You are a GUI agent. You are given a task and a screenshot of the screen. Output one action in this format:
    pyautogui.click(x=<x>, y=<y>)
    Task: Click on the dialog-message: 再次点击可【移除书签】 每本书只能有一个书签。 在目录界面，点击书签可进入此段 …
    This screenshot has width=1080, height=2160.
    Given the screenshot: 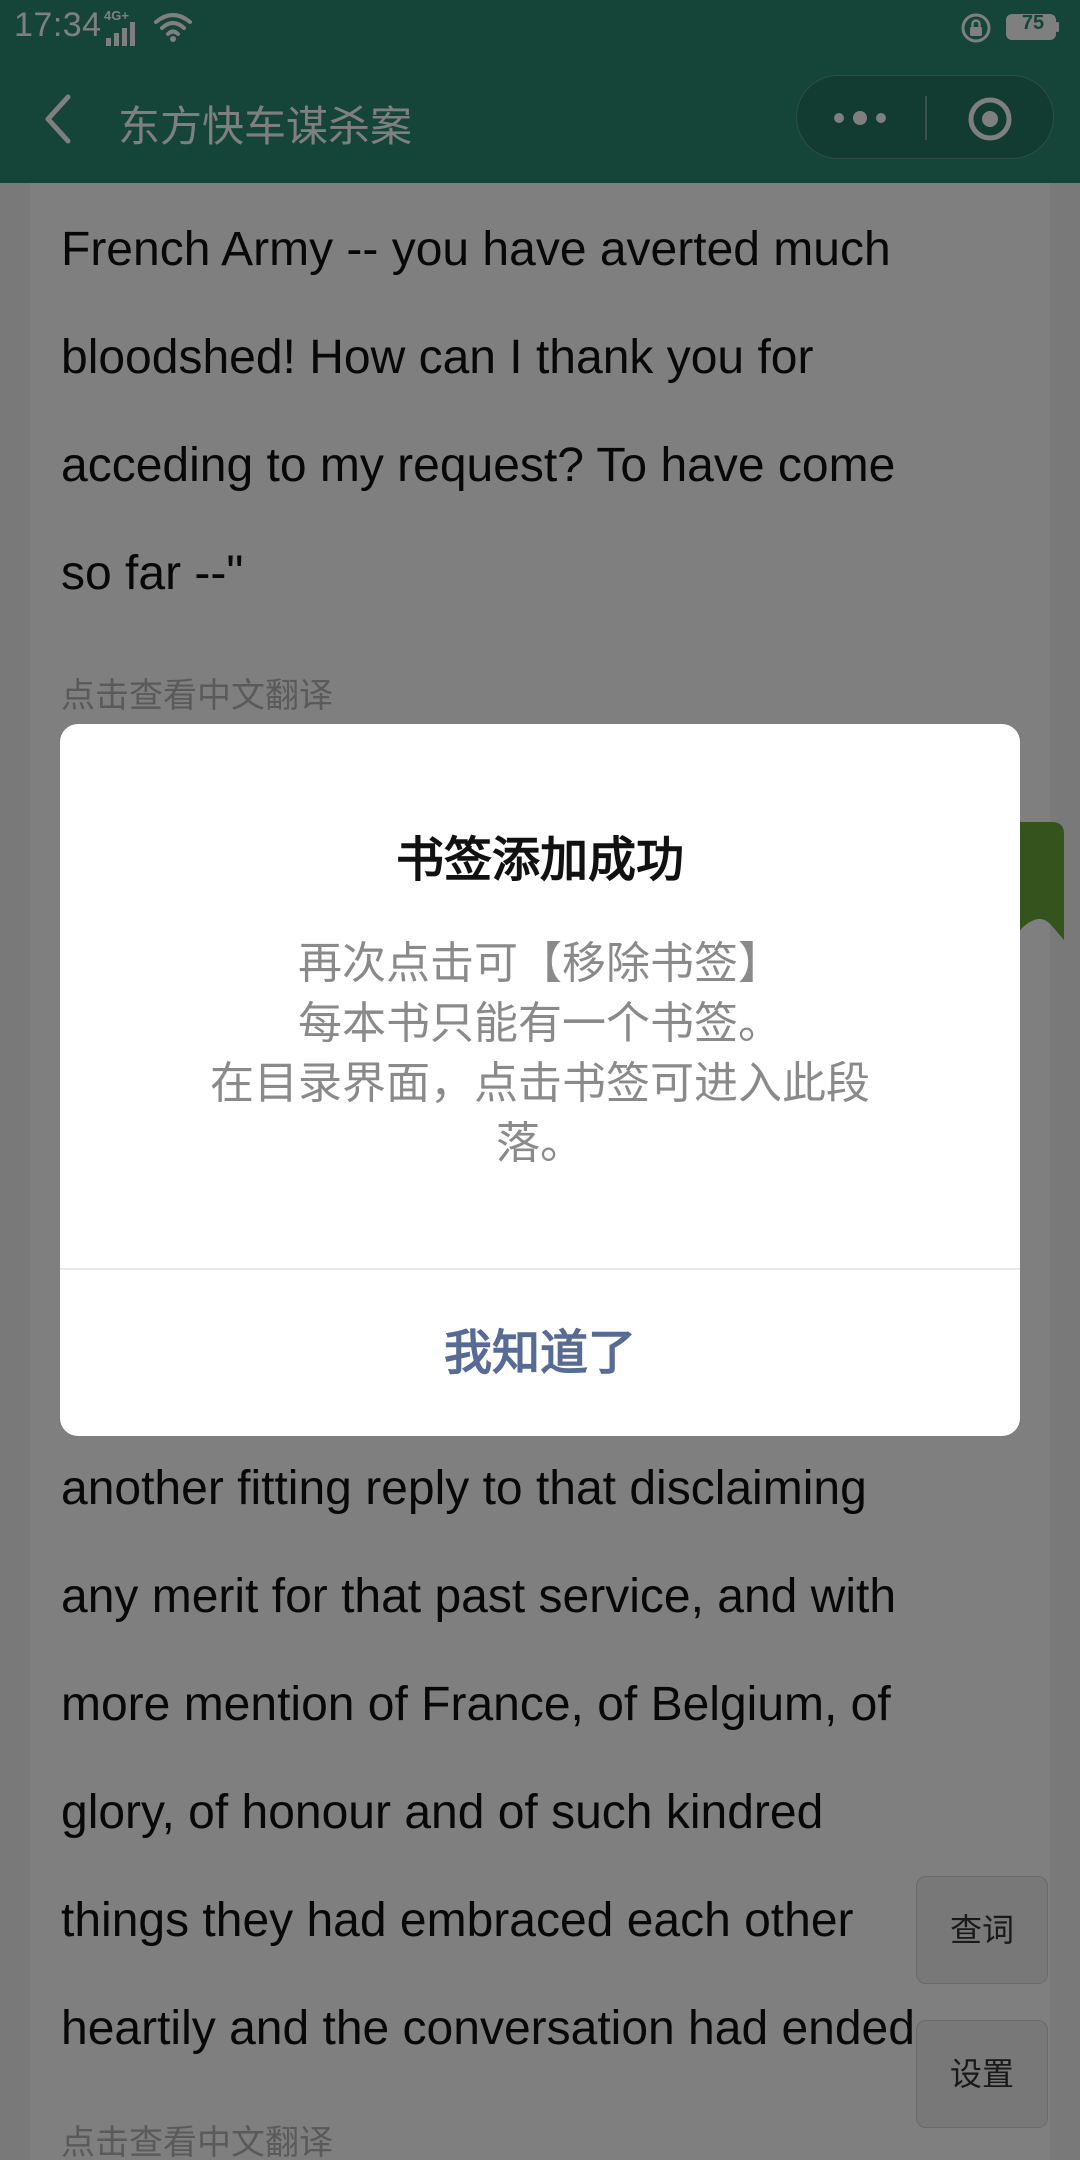 What is the action you would take?
    pyautogui.click(x=540, y=1054)
    